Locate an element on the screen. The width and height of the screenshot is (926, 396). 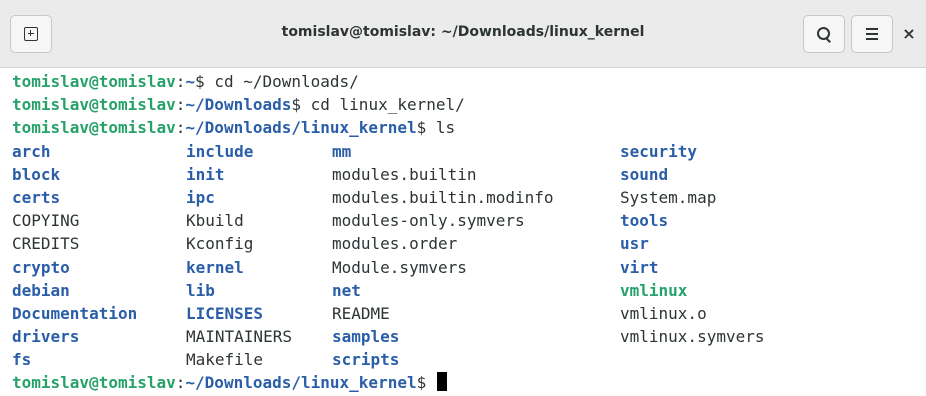
search-button is located at coordinates (824, 34).